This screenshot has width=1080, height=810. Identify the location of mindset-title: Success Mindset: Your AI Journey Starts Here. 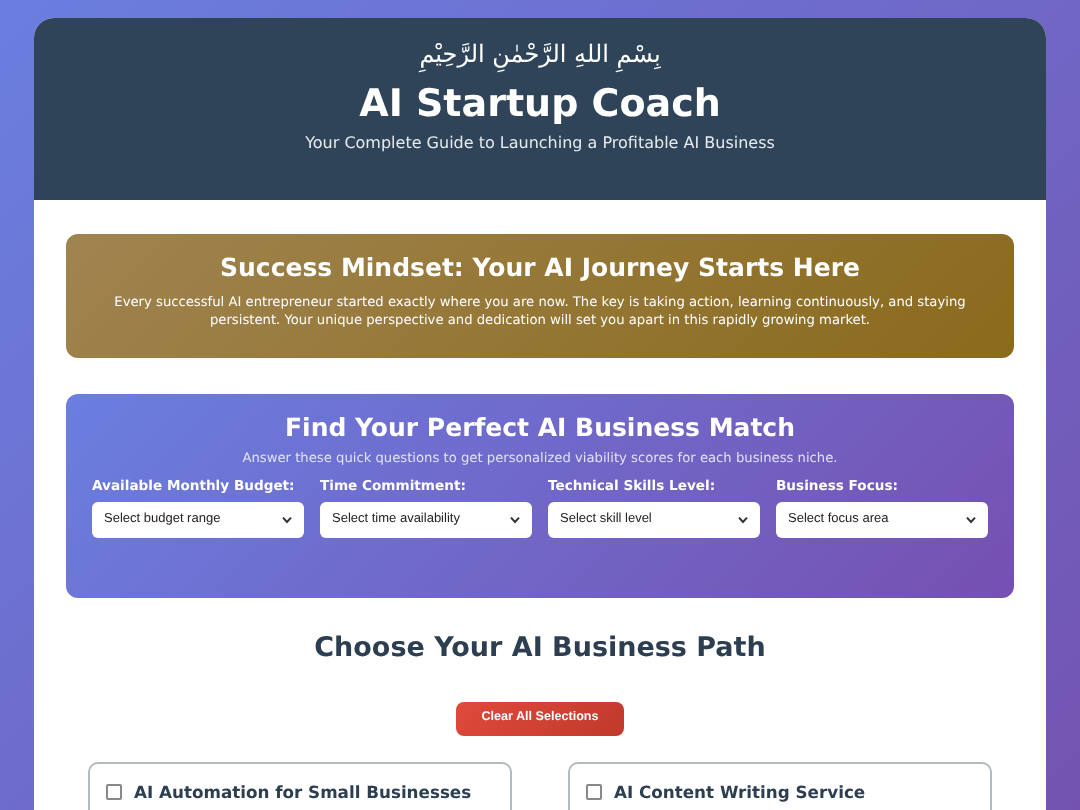
(540, 268).